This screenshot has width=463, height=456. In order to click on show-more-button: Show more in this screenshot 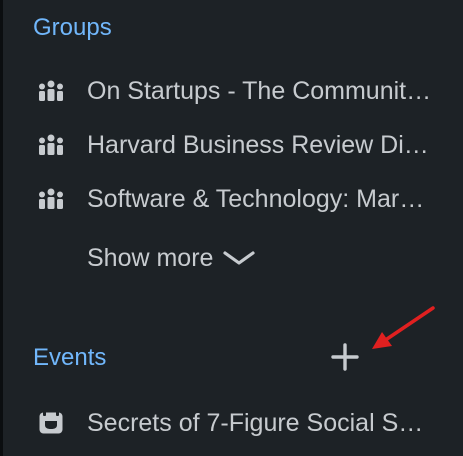, I will do `click(171, 258)`.